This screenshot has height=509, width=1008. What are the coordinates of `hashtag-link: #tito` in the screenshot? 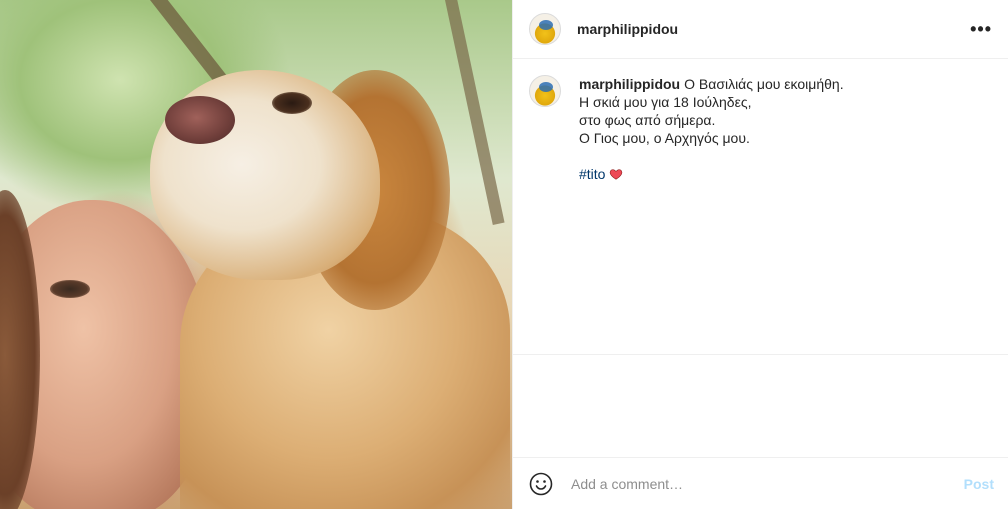 It's located at (592, 174).